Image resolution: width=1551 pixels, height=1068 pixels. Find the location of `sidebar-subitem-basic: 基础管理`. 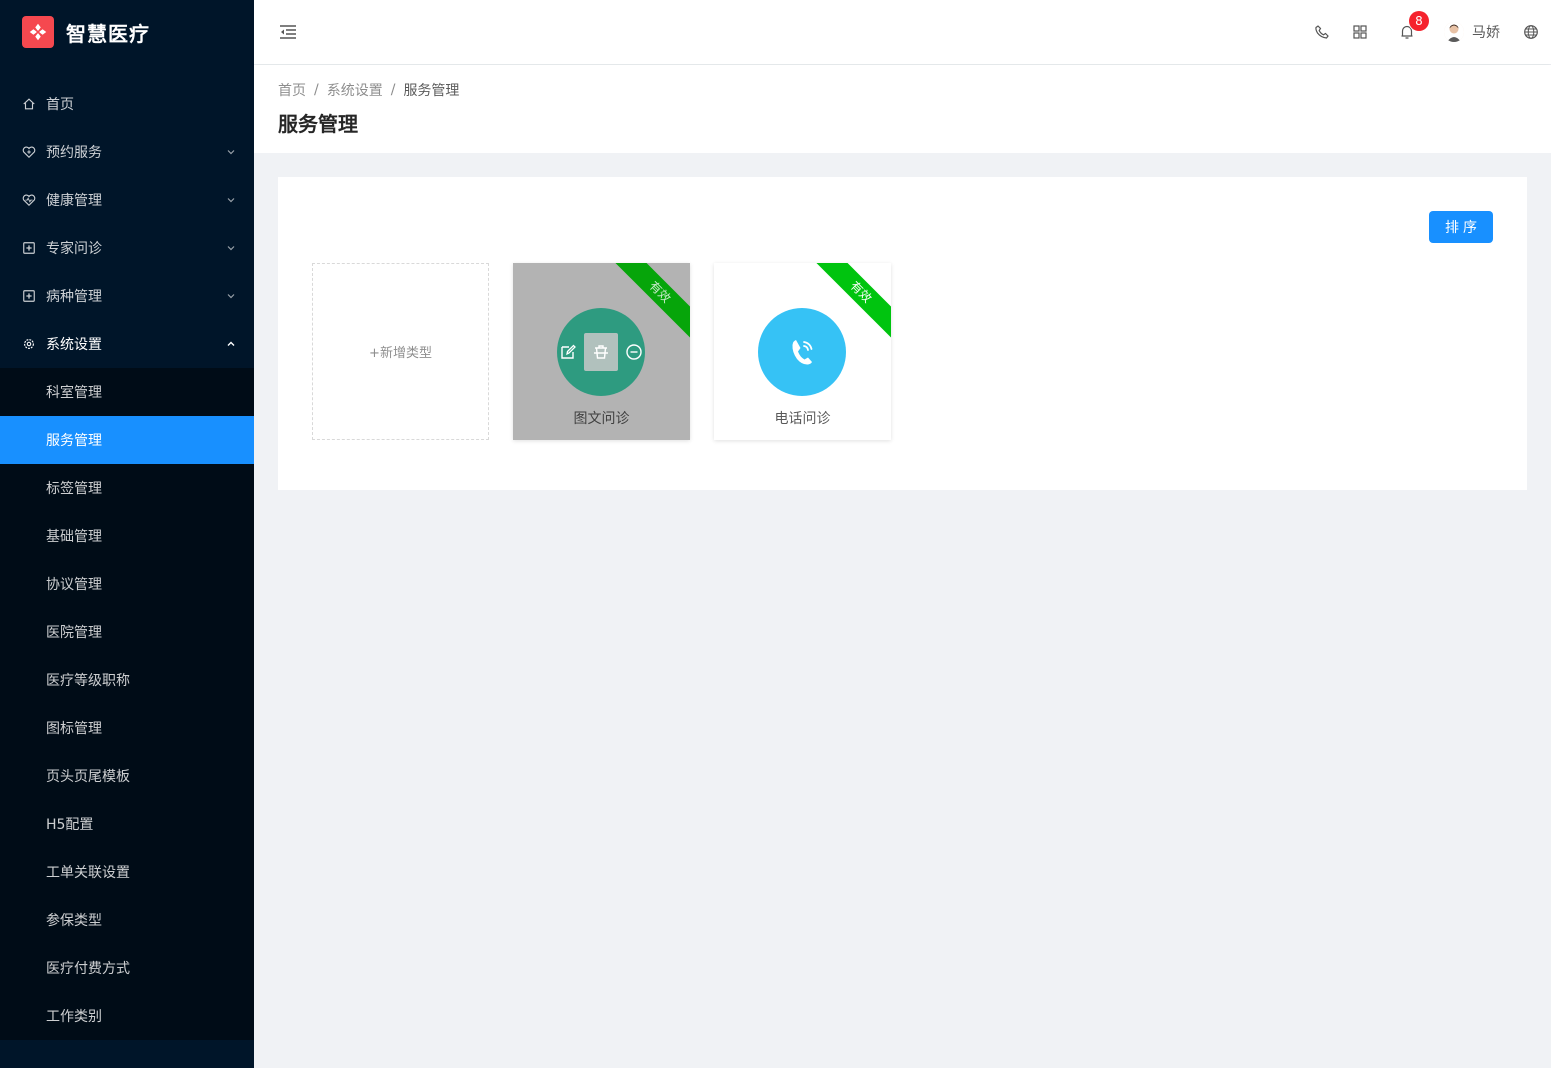

sidebar-subitem-basic: 基础管理 is located at coordinates (127, 536).